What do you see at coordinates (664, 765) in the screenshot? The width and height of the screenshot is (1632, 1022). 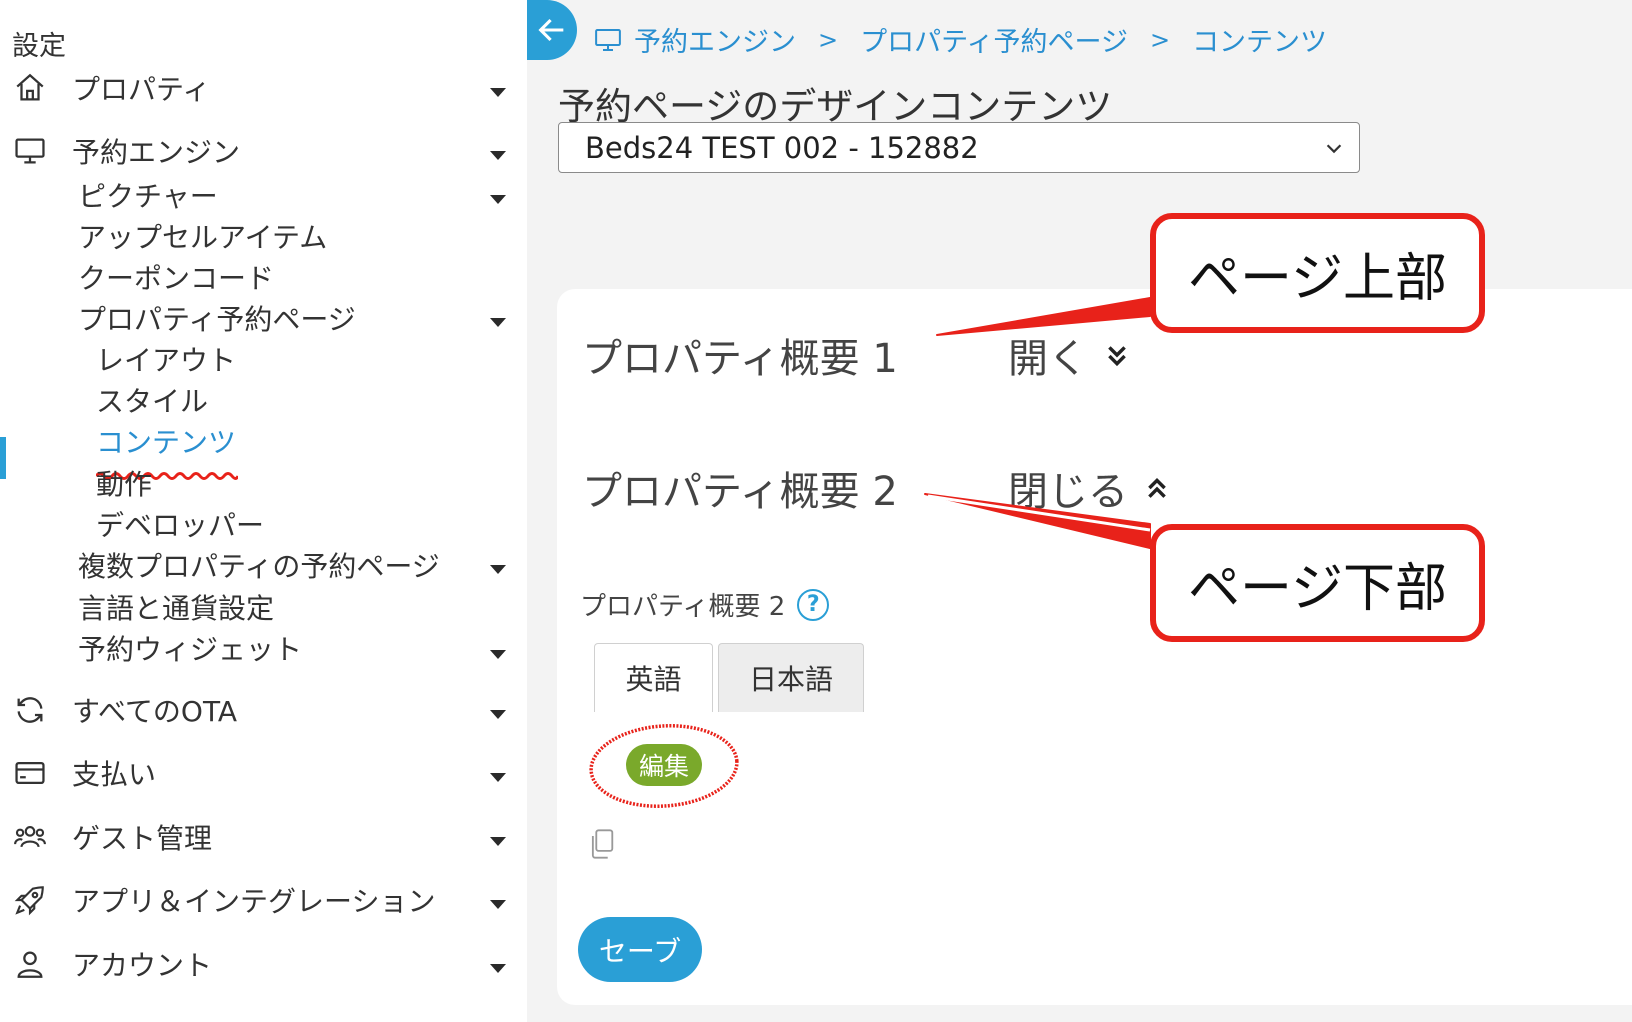 I see `edit-button: 編集` at bounding box center [664, 765].